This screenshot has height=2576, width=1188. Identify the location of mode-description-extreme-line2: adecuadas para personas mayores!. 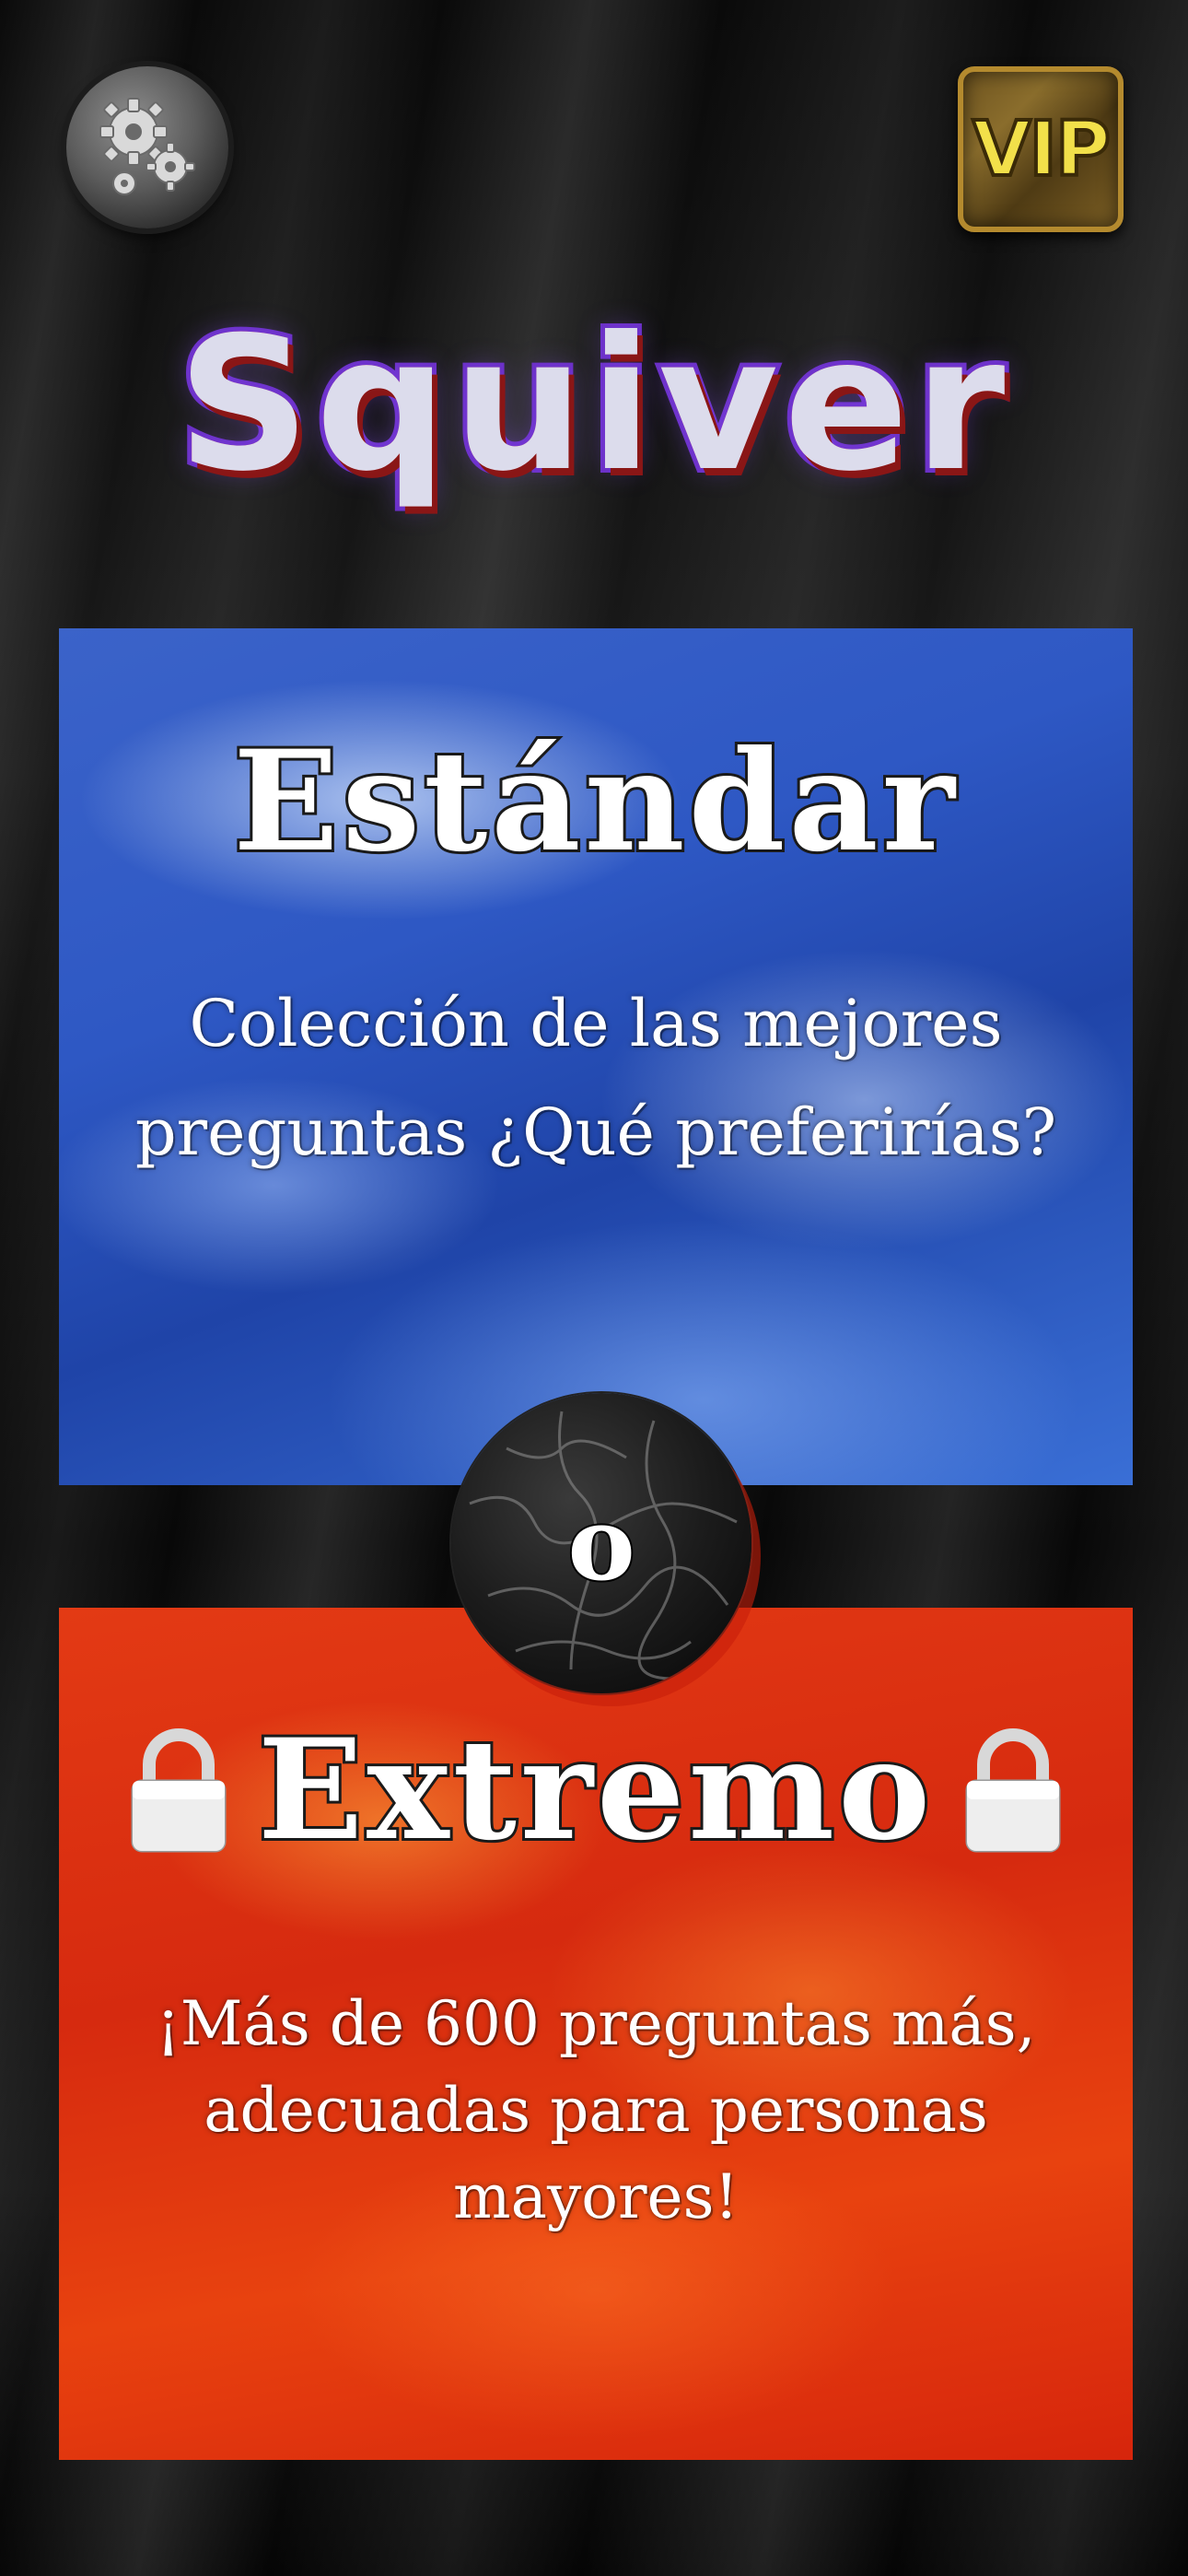
(596, 2153).